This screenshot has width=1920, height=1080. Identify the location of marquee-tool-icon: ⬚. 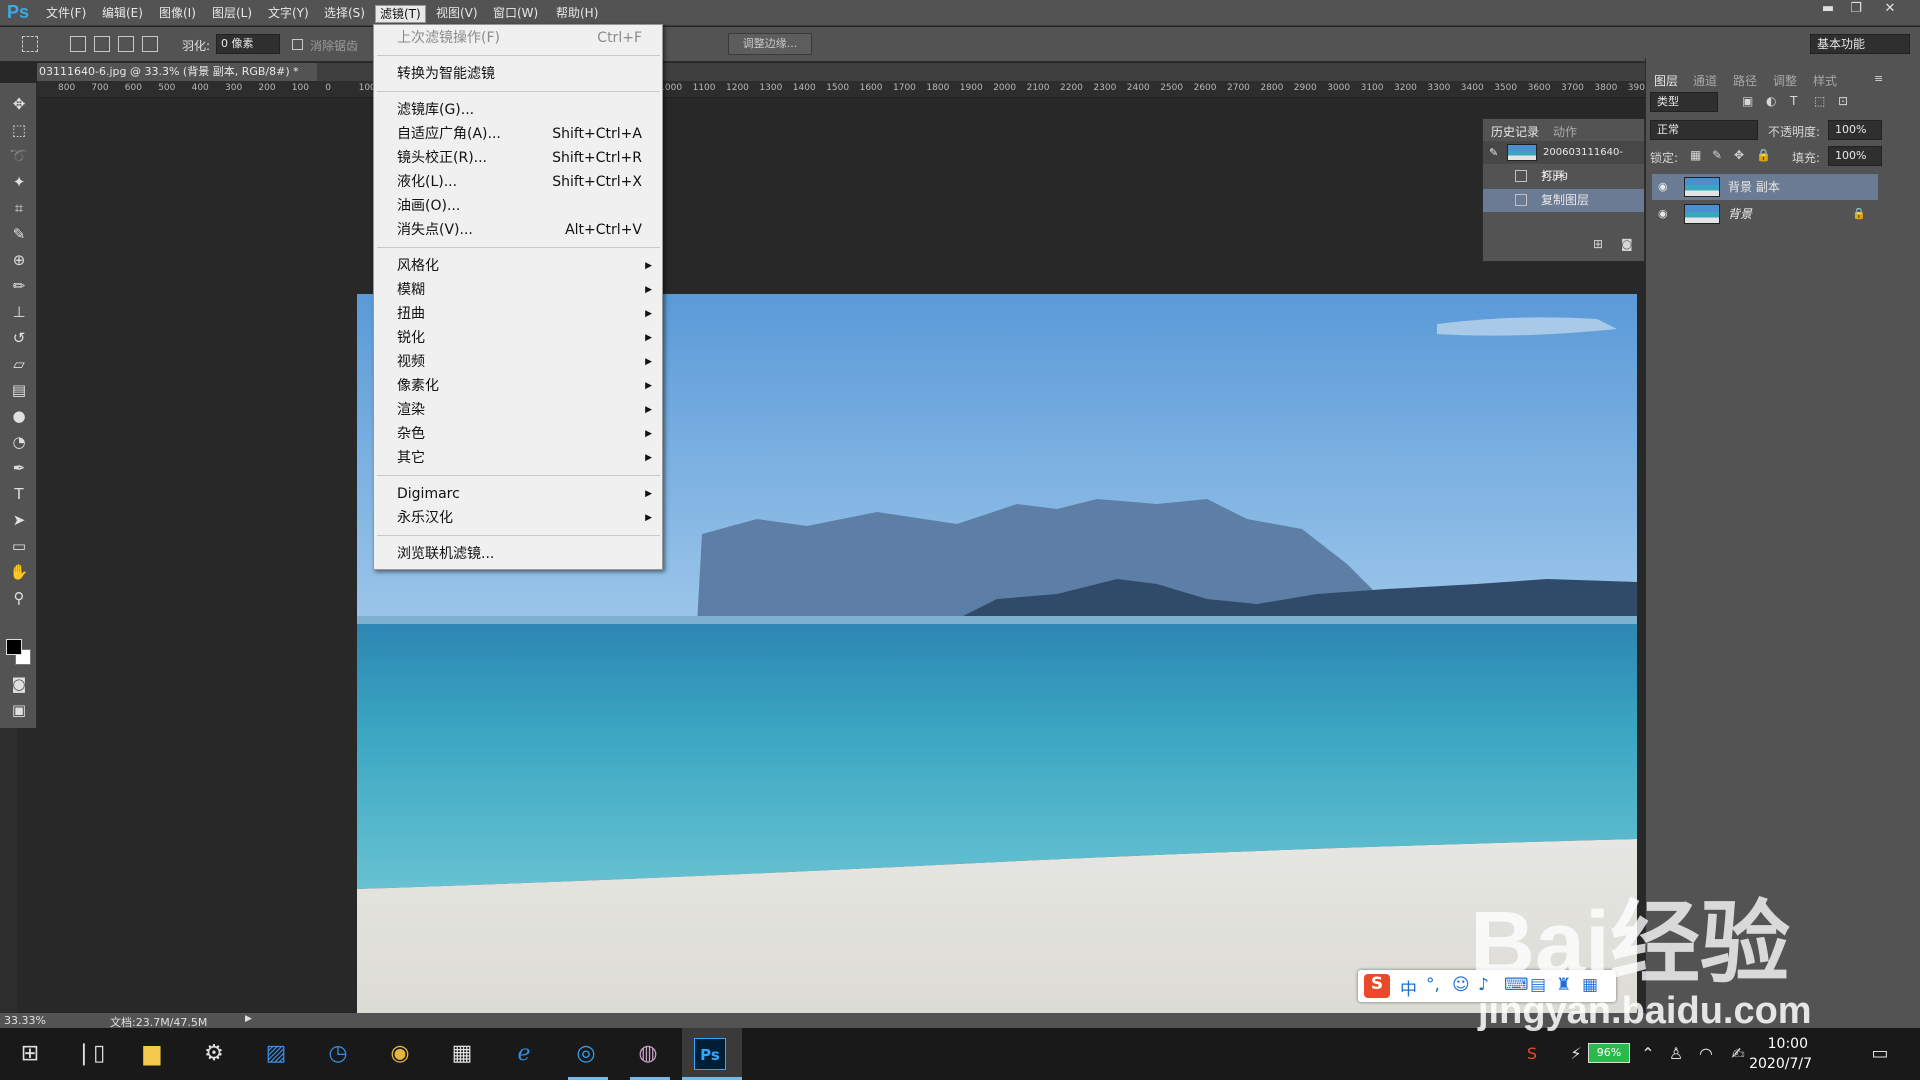
(19, 130).